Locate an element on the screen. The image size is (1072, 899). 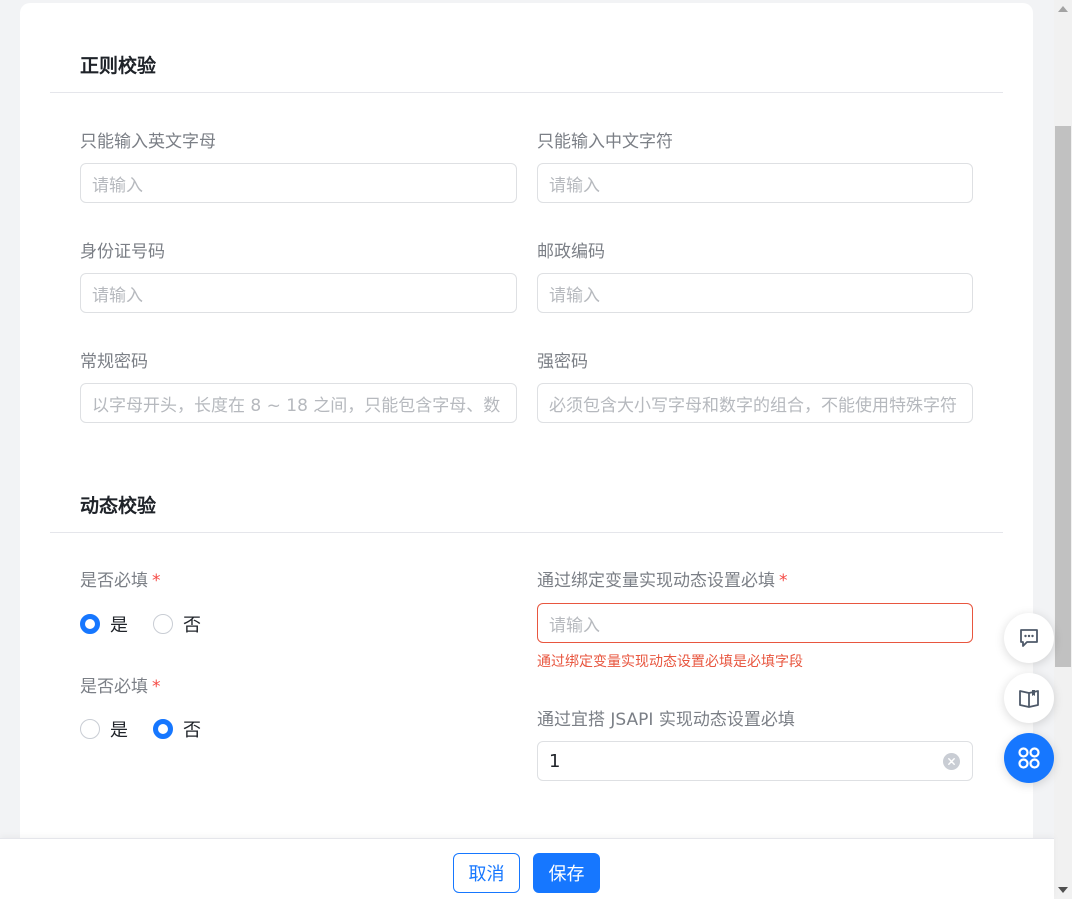
section-title-regex: 正则校验 is located at coordinates (118, 66).